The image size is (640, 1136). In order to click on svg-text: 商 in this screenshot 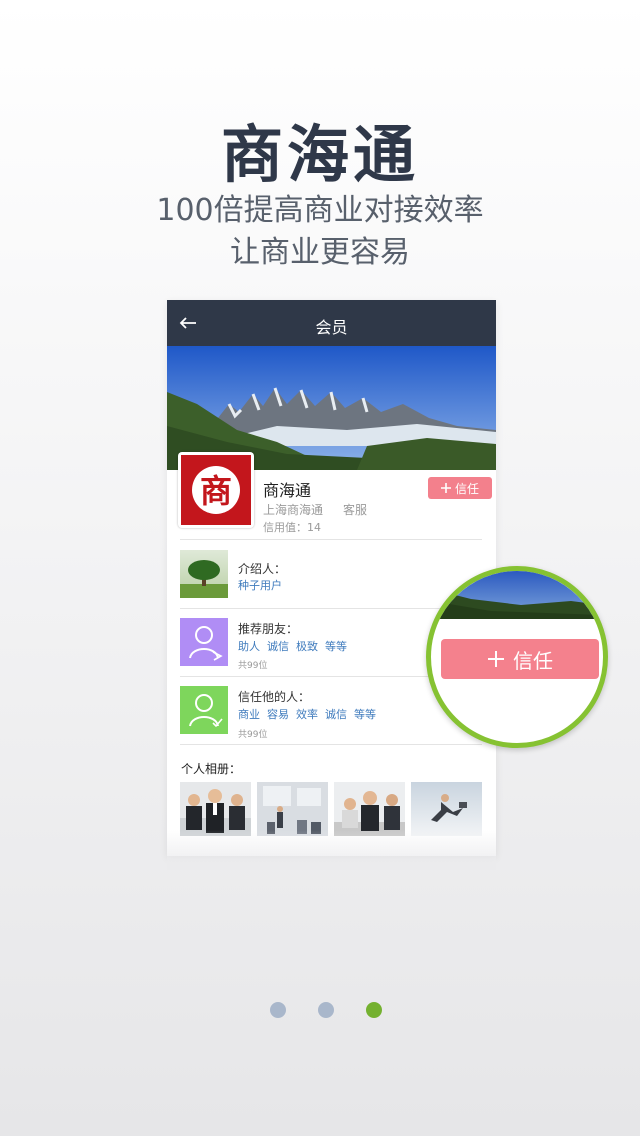, I will do `click(216, 491)`.